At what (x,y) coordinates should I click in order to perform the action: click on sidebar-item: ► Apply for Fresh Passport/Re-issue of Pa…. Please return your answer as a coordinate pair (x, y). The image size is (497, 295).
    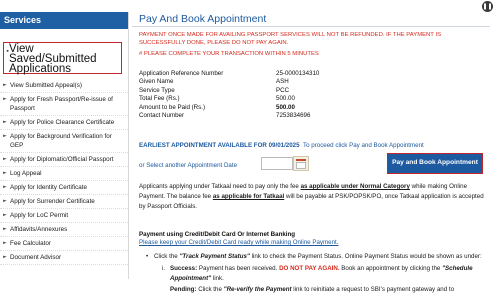
    Looking at the image, I should click on (64, 104).